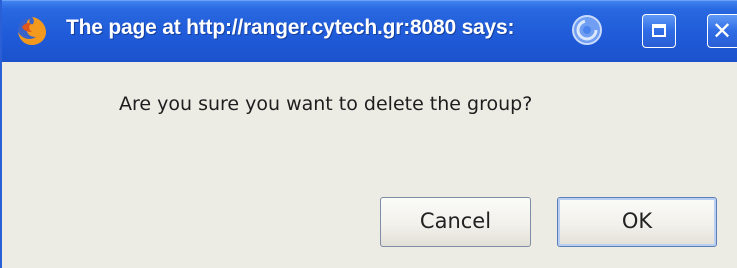 This screenshot has width=737, height=268. Describe the element at coordinates (32, 31) in the screenshot. I see `firefox-icon` at that location.